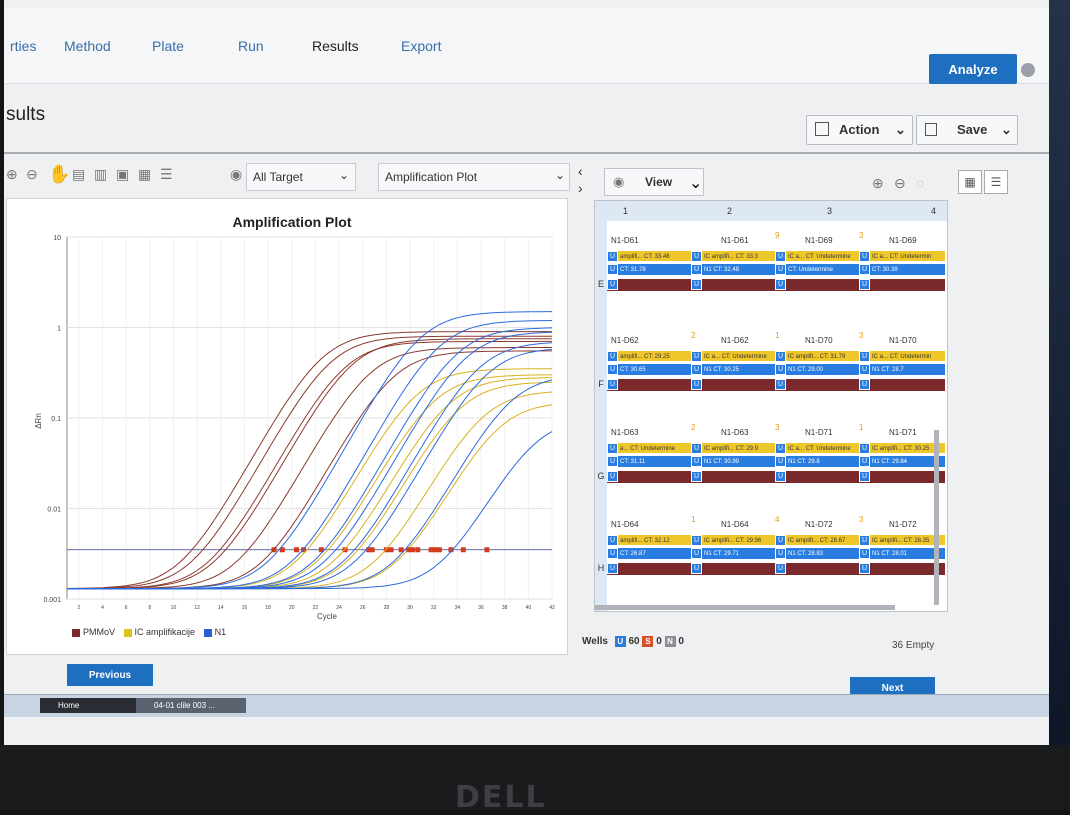  I want to click on header-divider, so click(526, 153).